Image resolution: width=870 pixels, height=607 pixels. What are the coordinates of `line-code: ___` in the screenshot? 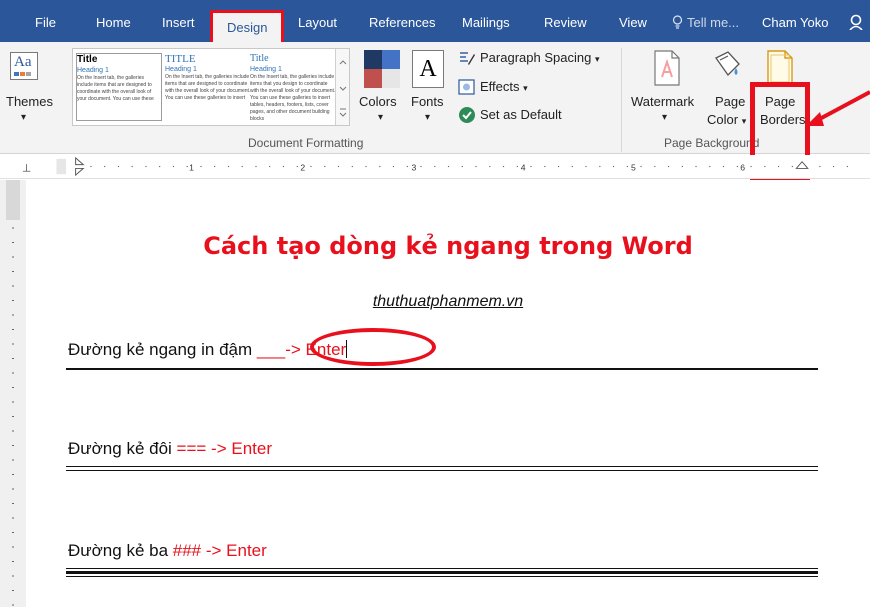 It's located at (271, 349).